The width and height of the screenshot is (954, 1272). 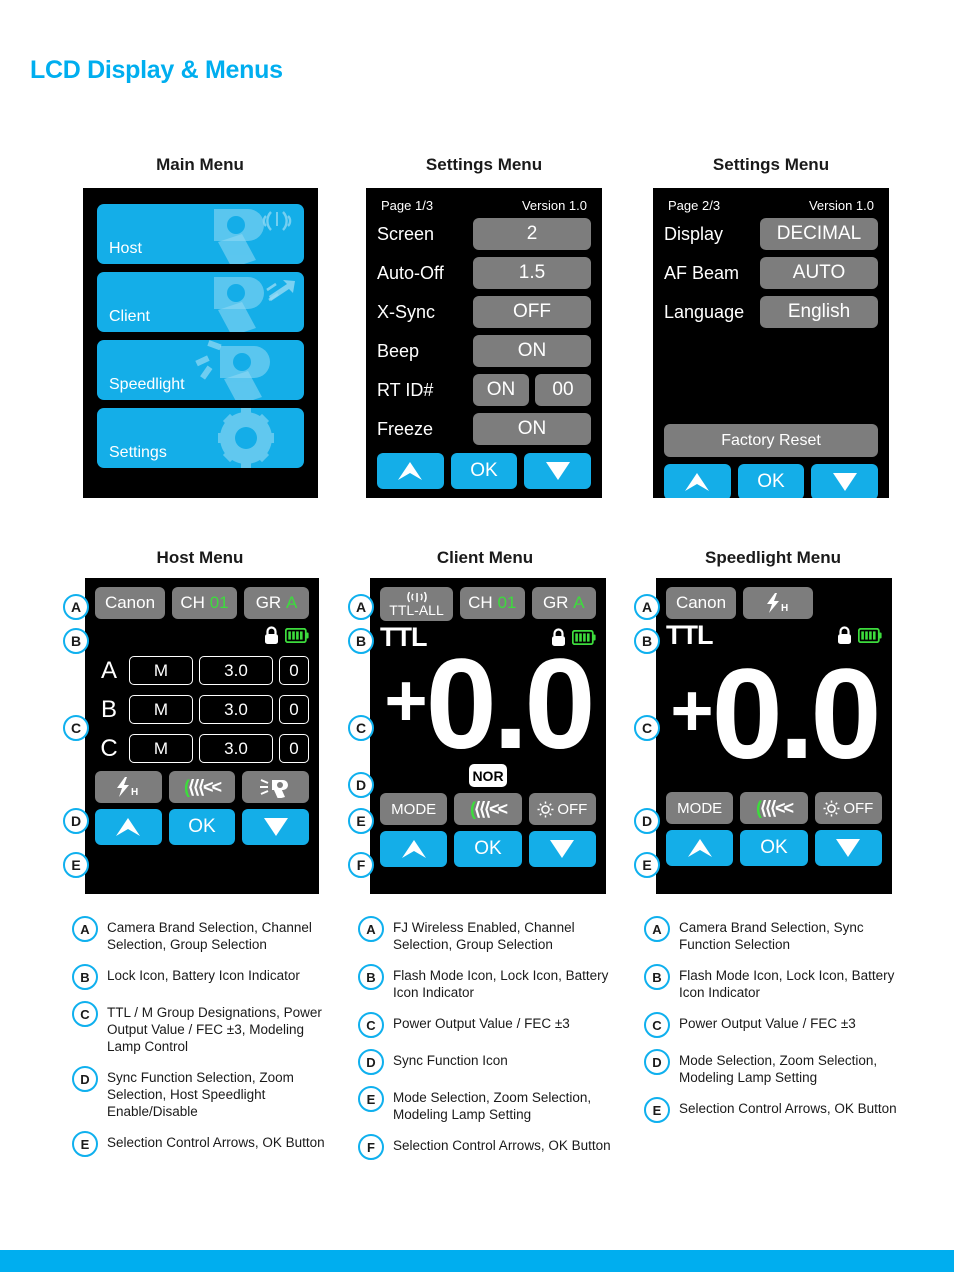 I want to click on speedlight-top-row: Canon H, so click(x=774, y=603).